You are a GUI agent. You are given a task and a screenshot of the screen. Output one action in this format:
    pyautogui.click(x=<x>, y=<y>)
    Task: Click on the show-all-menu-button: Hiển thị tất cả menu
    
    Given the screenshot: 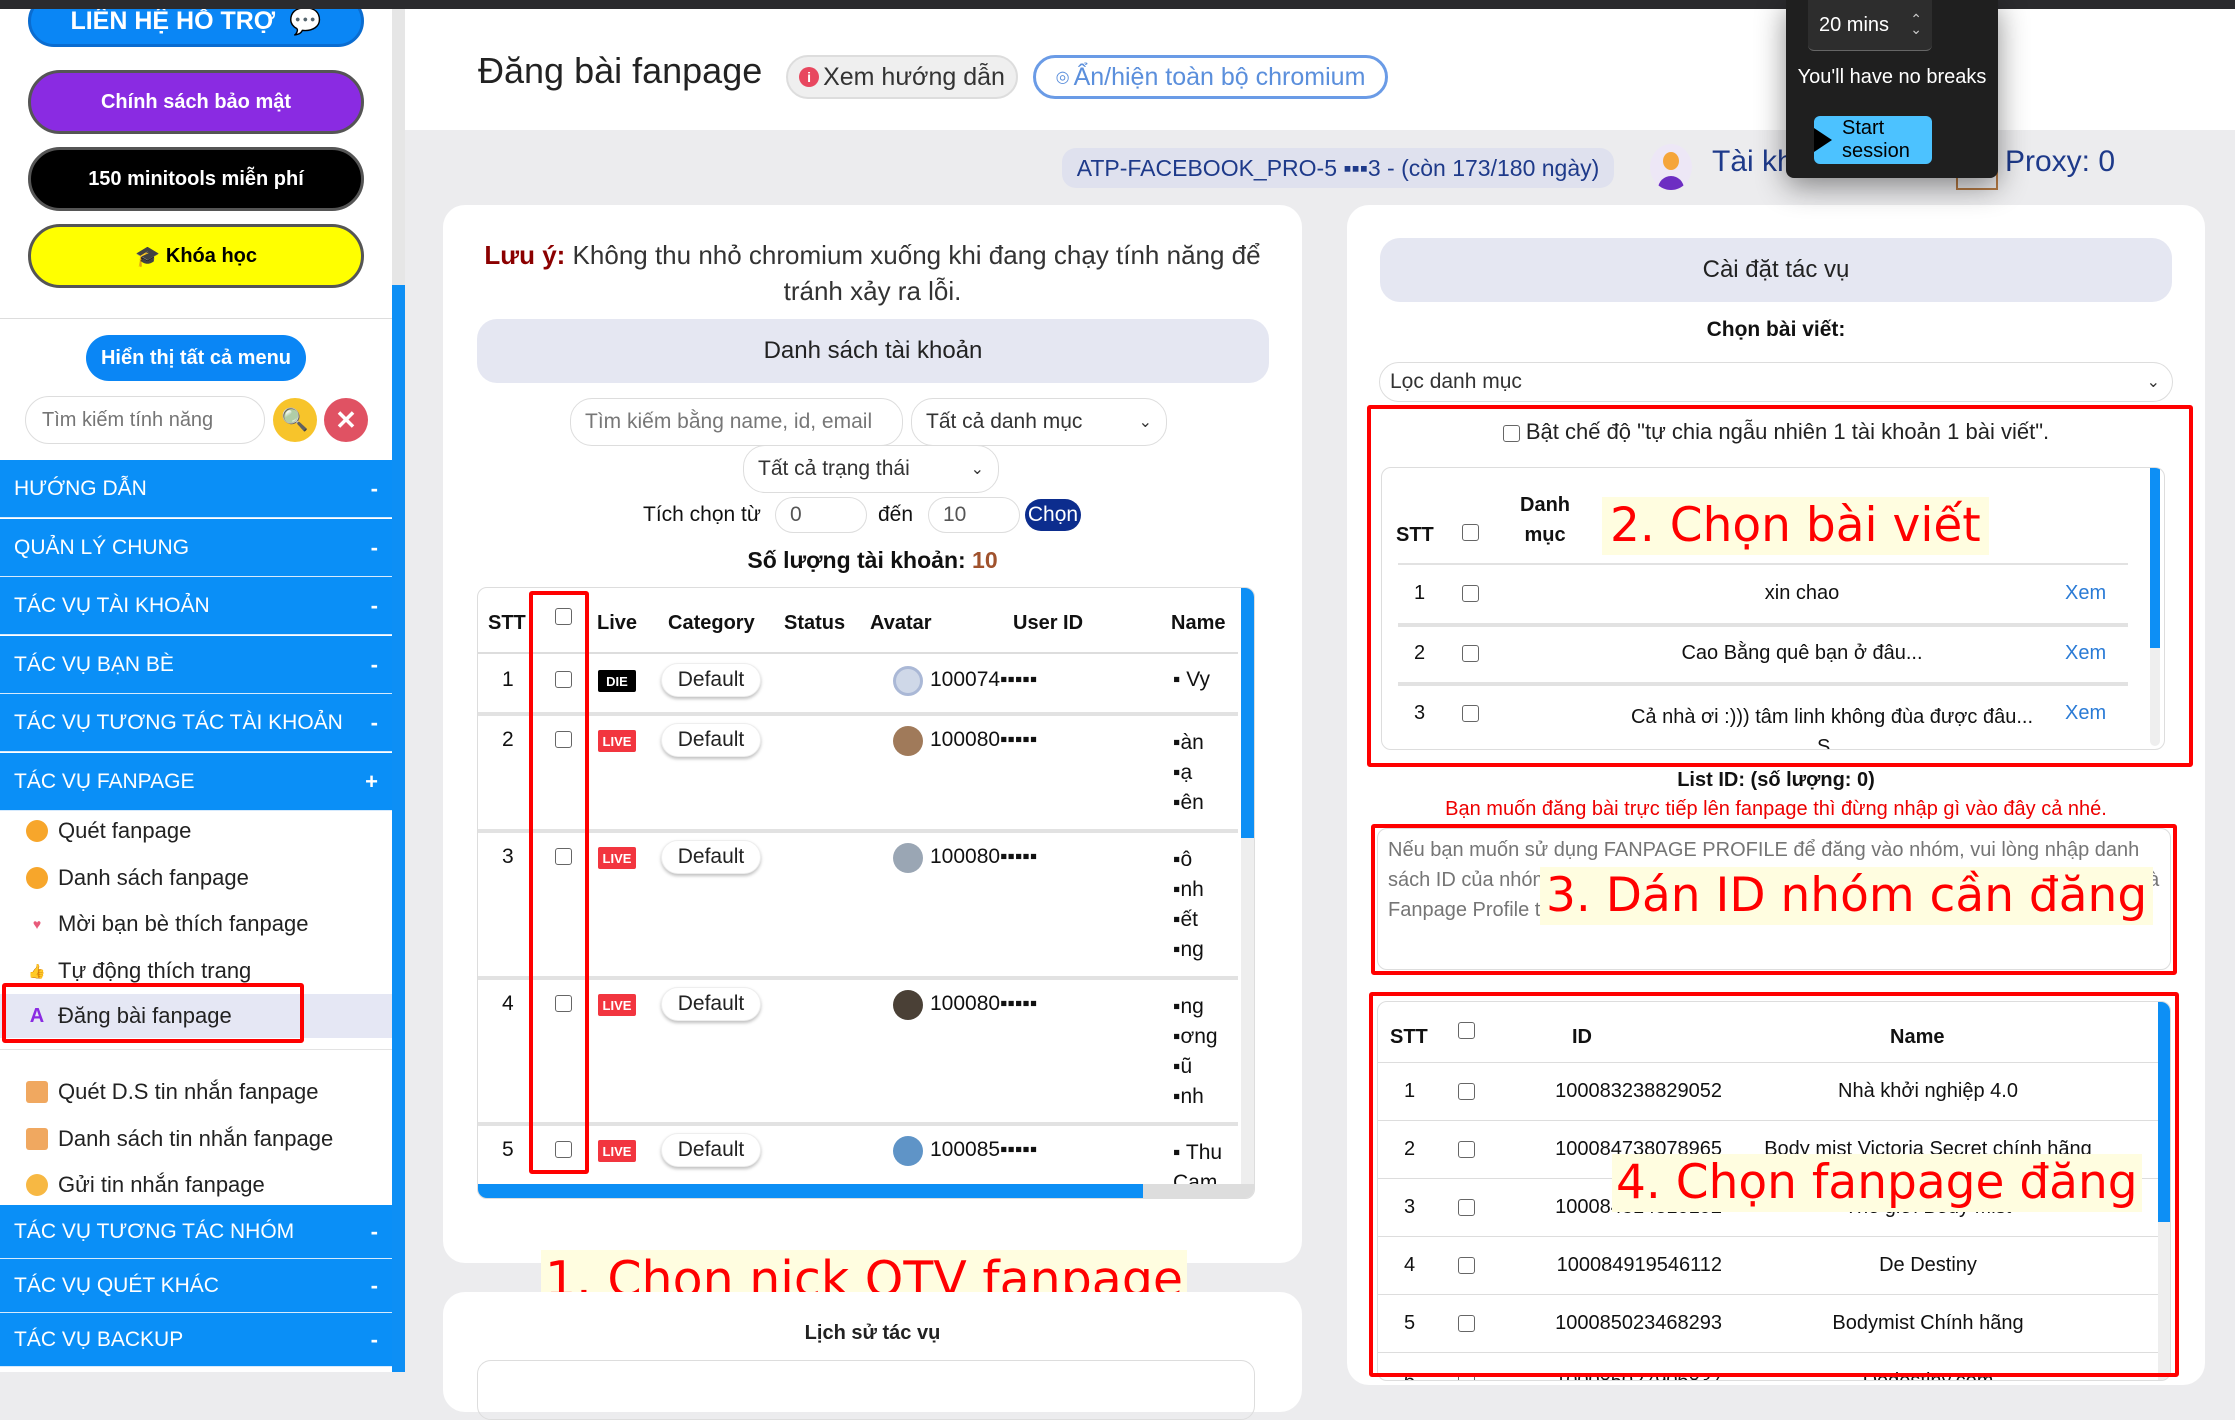 What is the action you would take?
    pyautogui.click(x=196, y=358)
    